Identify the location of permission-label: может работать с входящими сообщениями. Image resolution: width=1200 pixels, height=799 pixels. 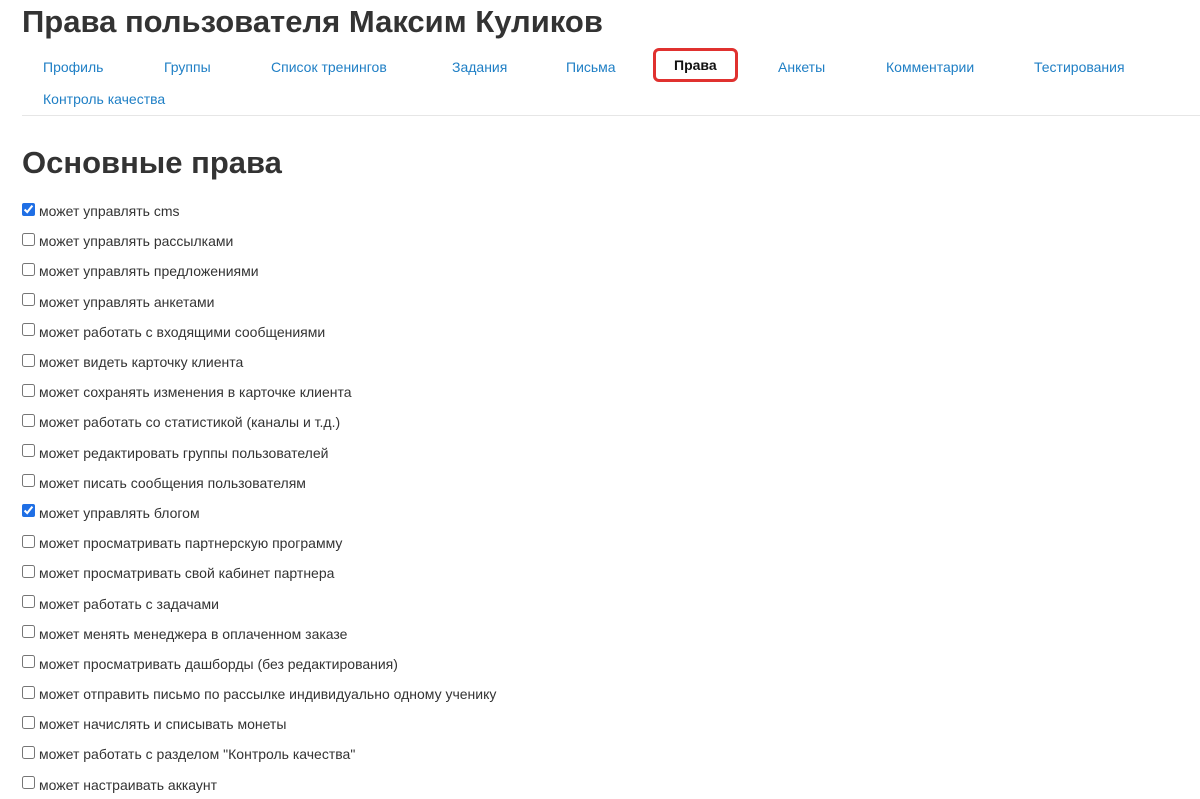
(182, 332).